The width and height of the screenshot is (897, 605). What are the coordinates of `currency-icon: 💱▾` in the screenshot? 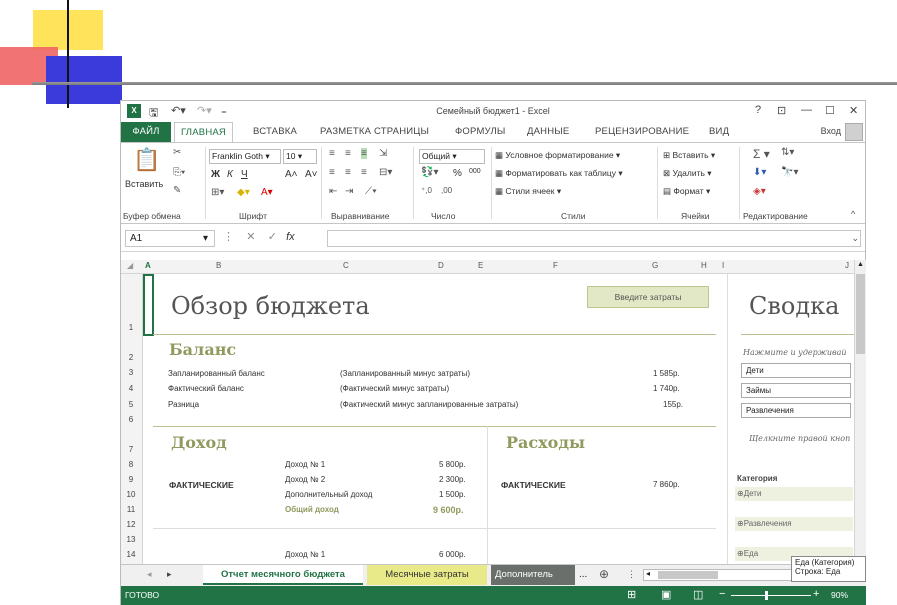 It's located at (429, 172).